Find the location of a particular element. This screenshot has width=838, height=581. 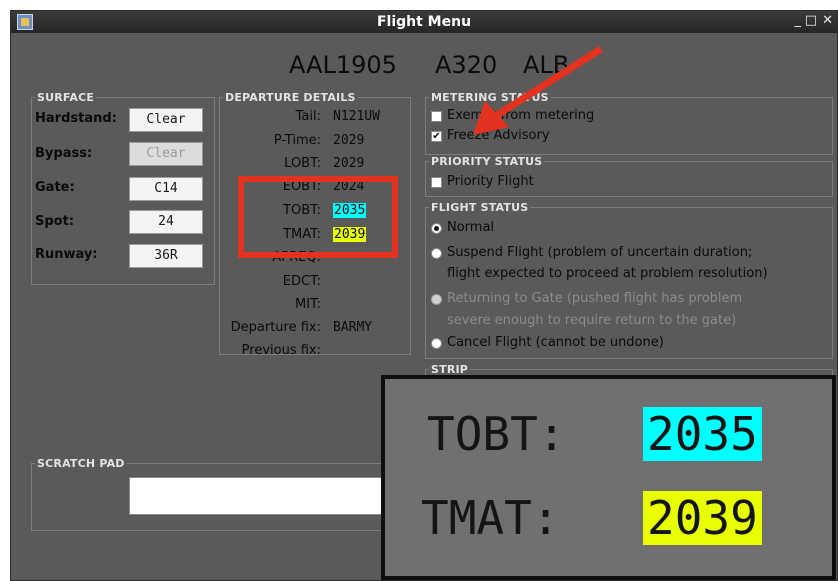

runway-label: Runway: is located at coordinates (66, 254).